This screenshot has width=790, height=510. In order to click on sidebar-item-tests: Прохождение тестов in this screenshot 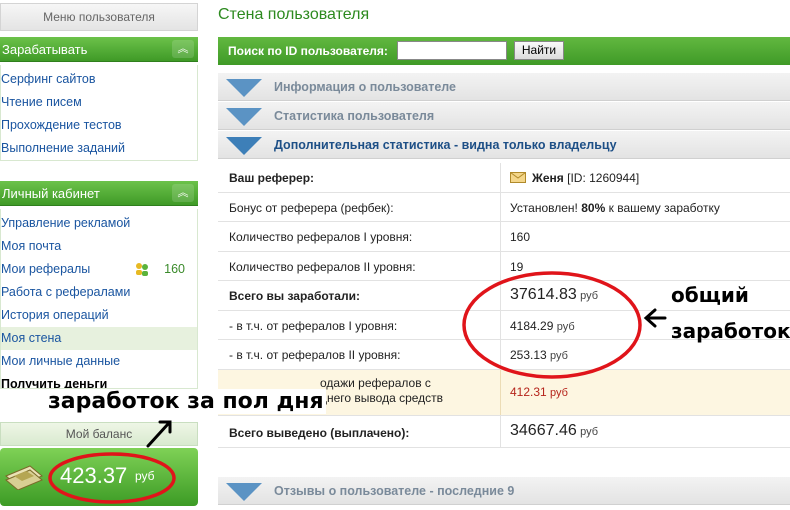, I will do `click(99, 125)`.